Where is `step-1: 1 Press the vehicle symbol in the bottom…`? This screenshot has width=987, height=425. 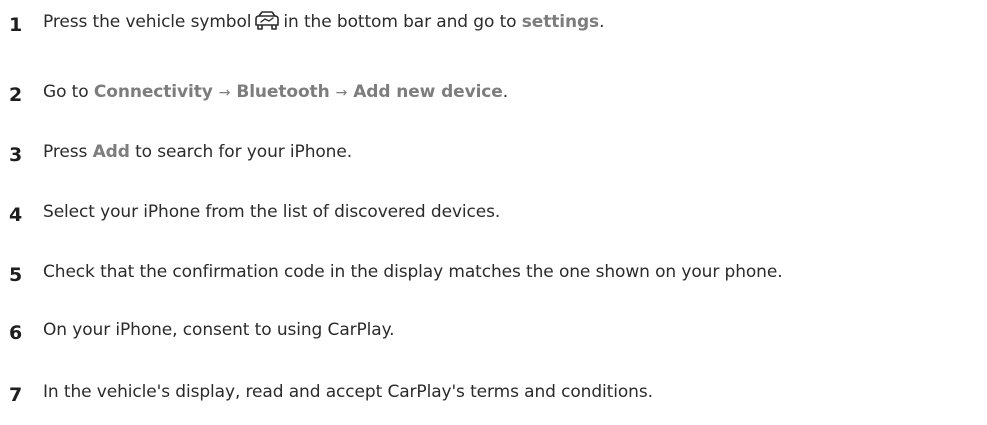
step-1: 1 Press the vehicle symbol in the bottom… is located at coordinates (480, 23).